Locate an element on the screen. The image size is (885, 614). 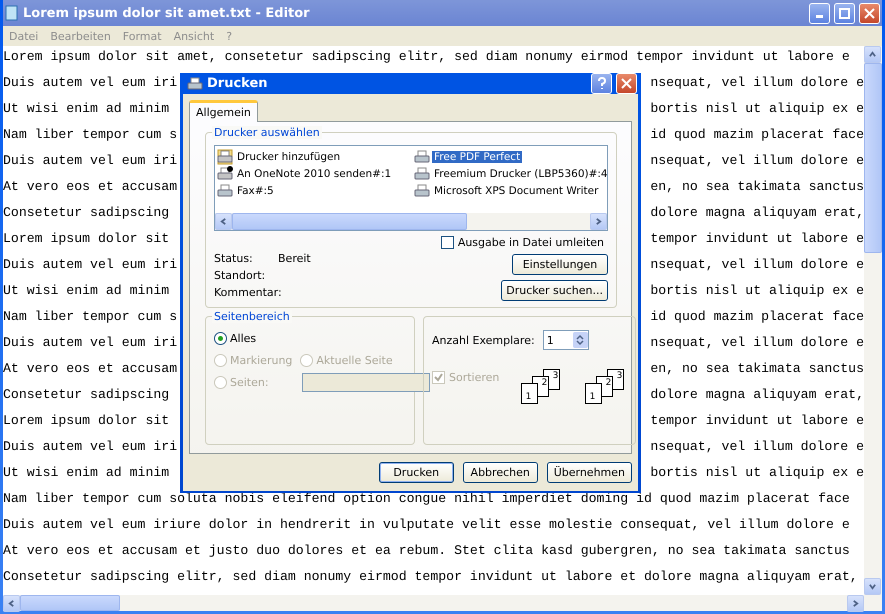
add-printer-icon is located at coordinates (225, 156).